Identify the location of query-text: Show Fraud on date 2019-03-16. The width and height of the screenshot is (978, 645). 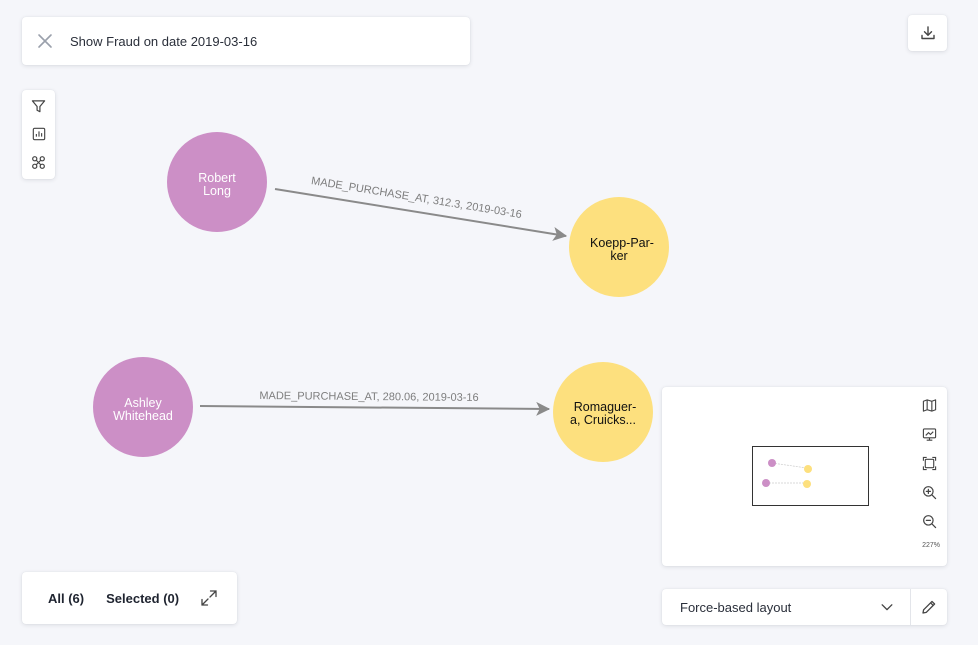
(164, 41).